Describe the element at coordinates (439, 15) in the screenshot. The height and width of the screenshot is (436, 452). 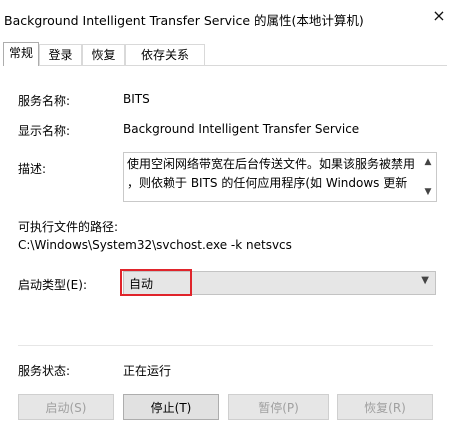
I see `close-icon: ×` at that location.